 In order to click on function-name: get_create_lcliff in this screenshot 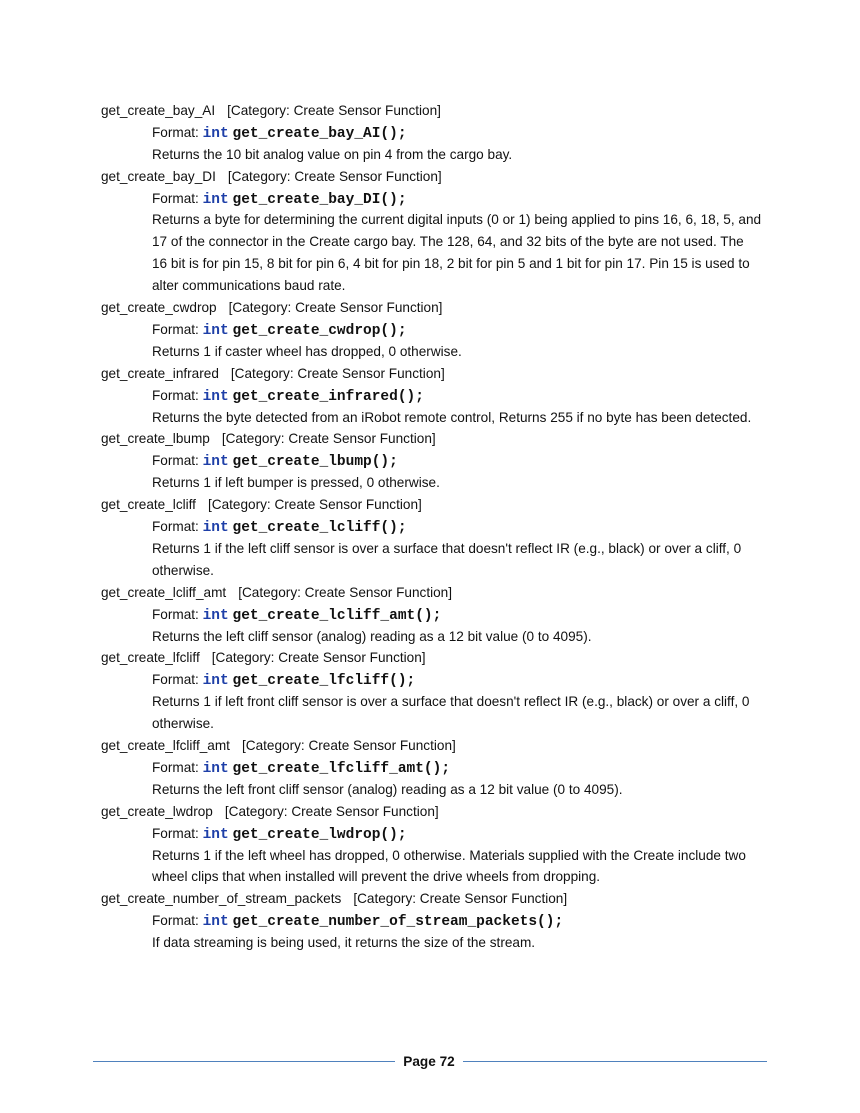, I will do `click(148, 505)`.